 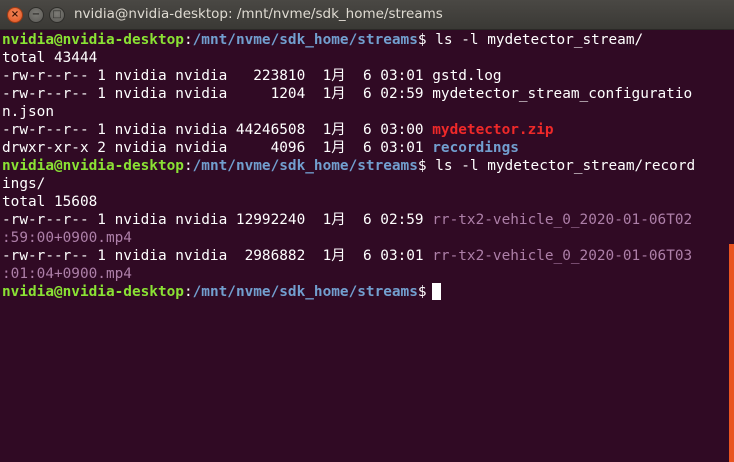 What do you see at coordinates (67, 238) in the screenshot?
I see `media-file-name-wrap: :59:00+0900.mp4` at bounding box center [67, 238].